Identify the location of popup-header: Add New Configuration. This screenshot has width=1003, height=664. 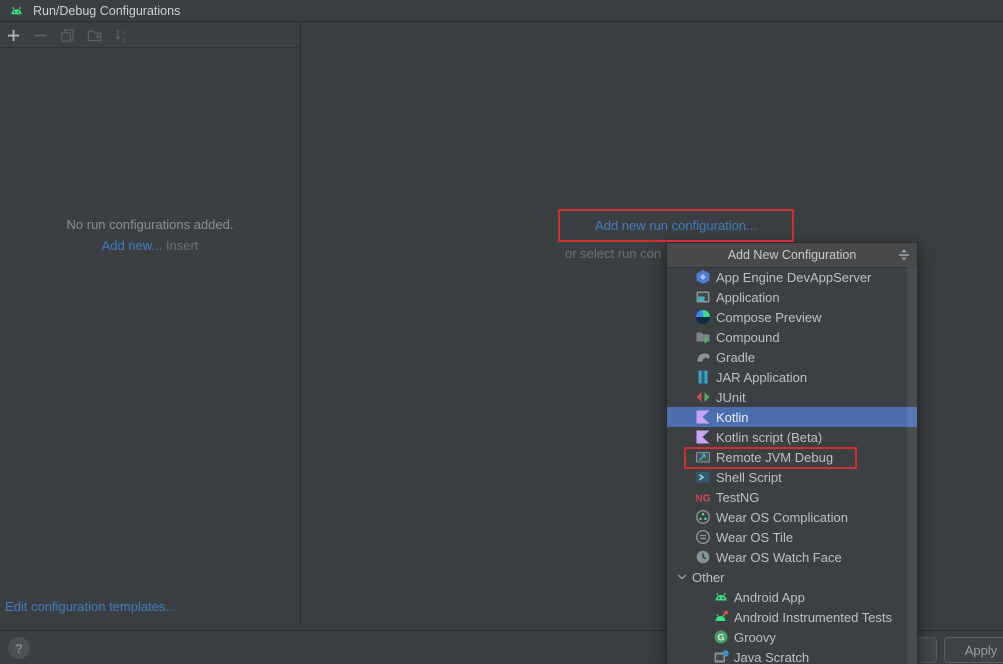
(792, 255).